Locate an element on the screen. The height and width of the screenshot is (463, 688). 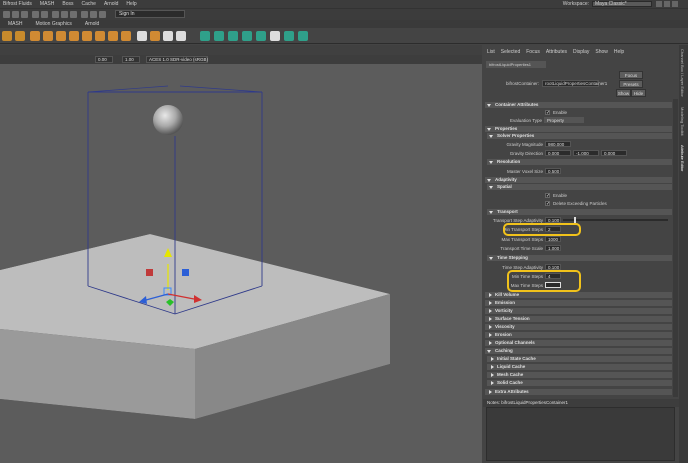
menu-mash: MASH is located at coordinates (47, 4).